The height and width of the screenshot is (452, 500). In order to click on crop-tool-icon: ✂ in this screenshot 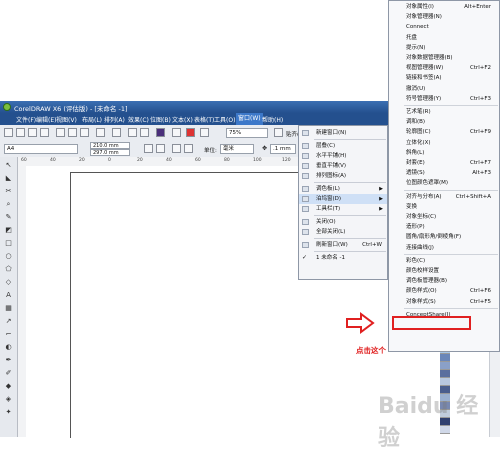, I will do `click(8, 191)`.